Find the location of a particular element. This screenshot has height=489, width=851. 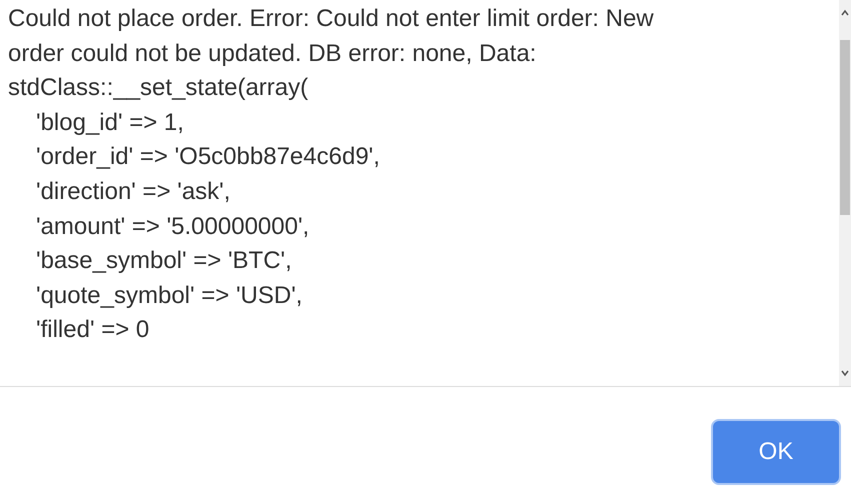

ok-button: OK is located at coordinates (776, 452).